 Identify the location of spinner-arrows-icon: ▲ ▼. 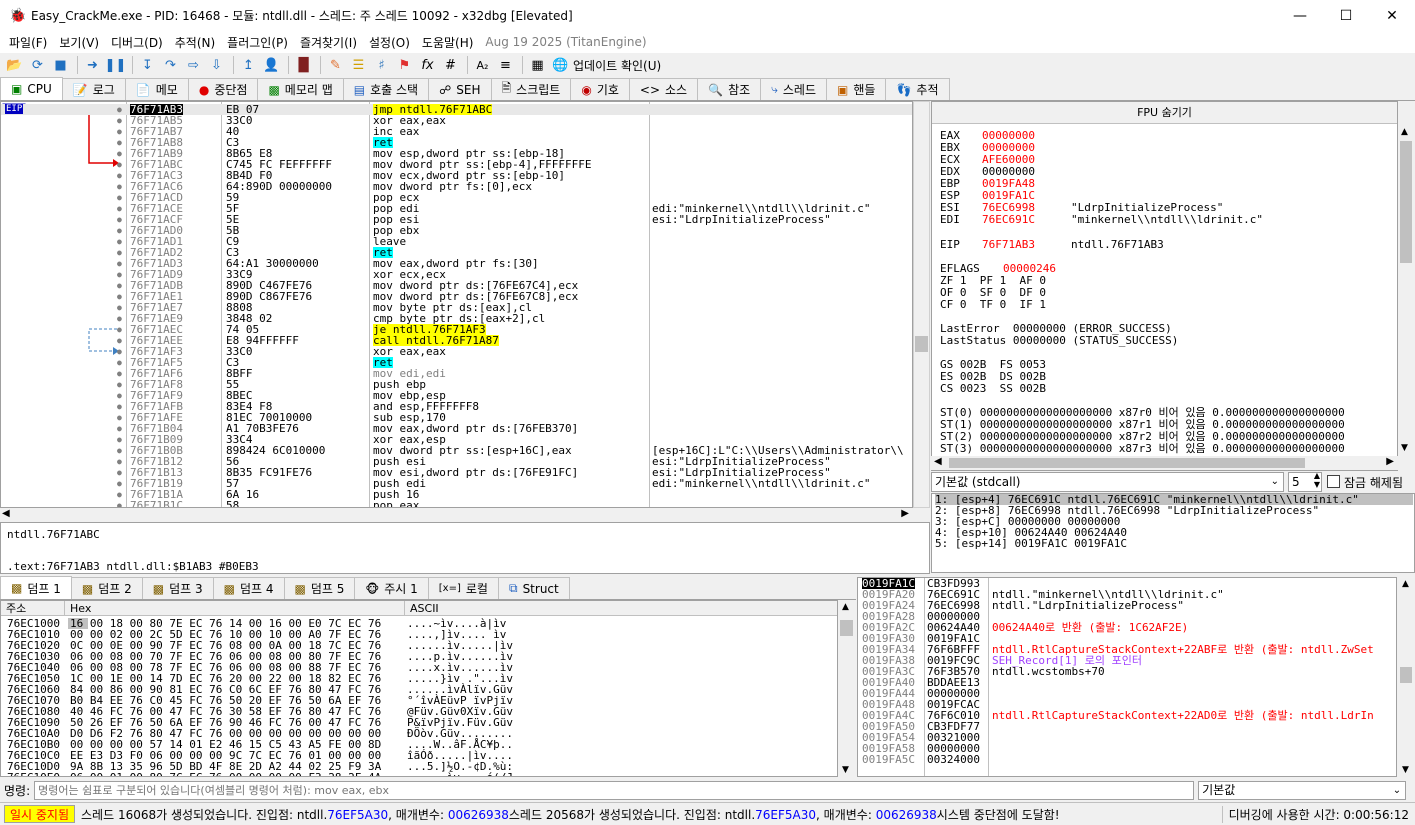
(1317, 480).